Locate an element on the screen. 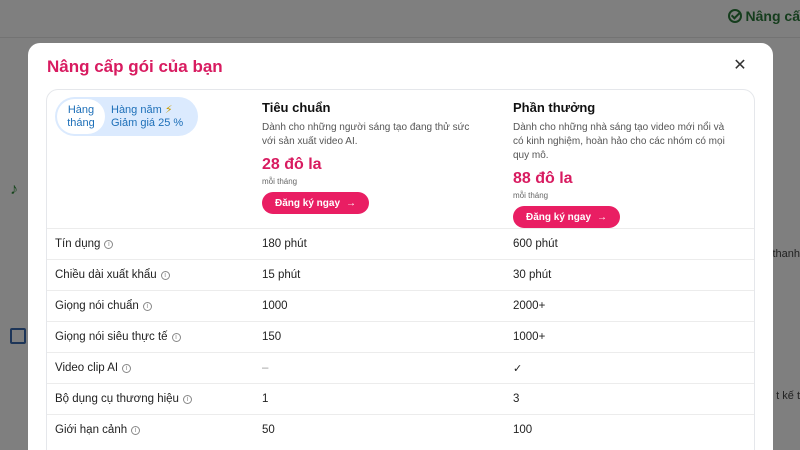 This screenshot has width=800, height=450. feature-name: Giới hạn cảnh is located at coordinates (91, 430).